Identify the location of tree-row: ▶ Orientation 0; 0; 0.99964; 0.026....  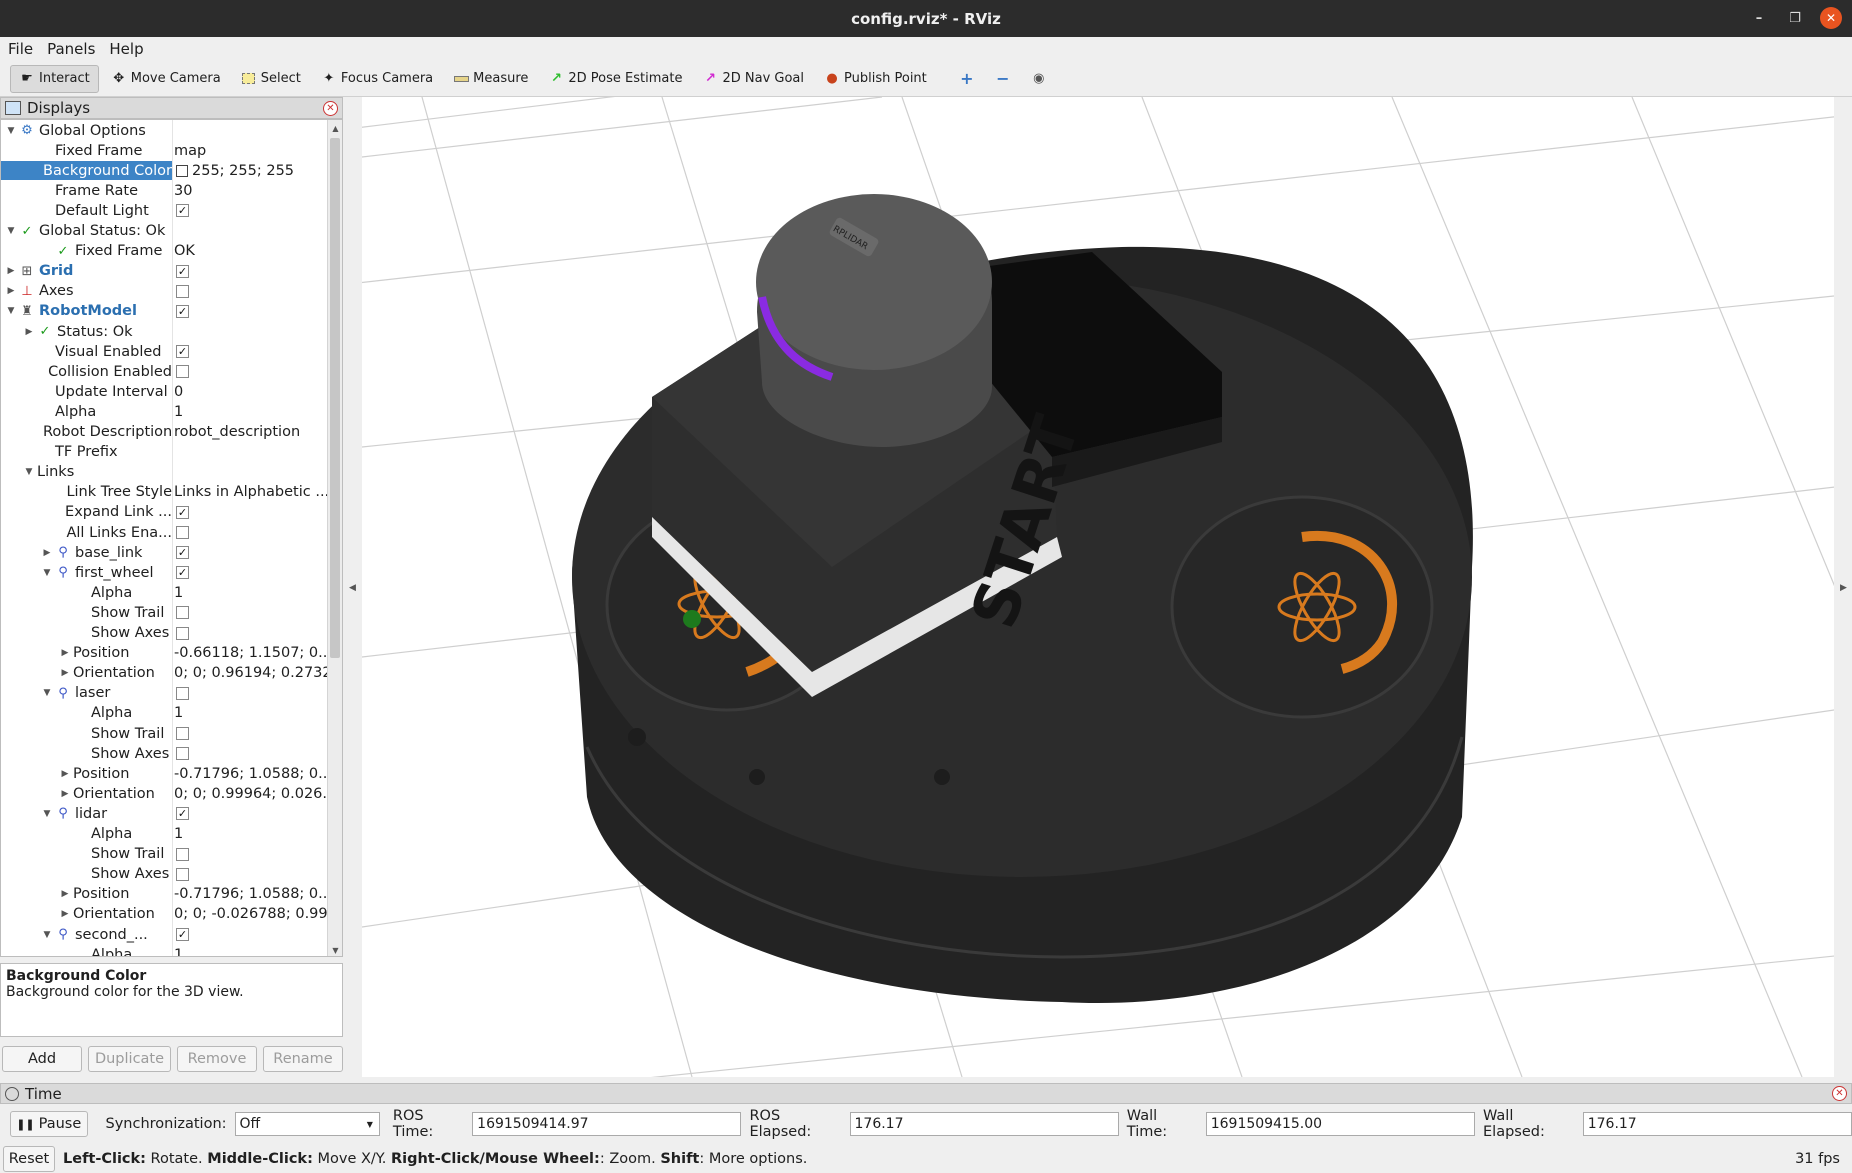
(164, 793).